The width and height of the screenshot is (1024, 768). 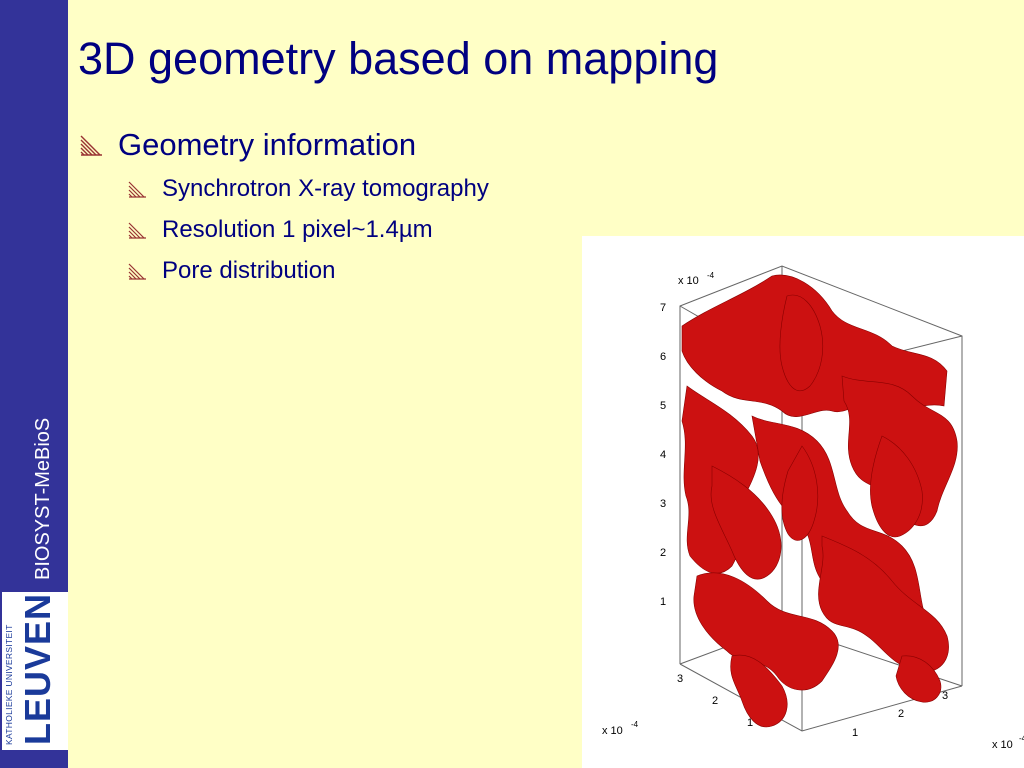 What do you see at coordinates (680, 679) in the screenshot?
I see `x-tick: 3` at bounding box center [680, 679].